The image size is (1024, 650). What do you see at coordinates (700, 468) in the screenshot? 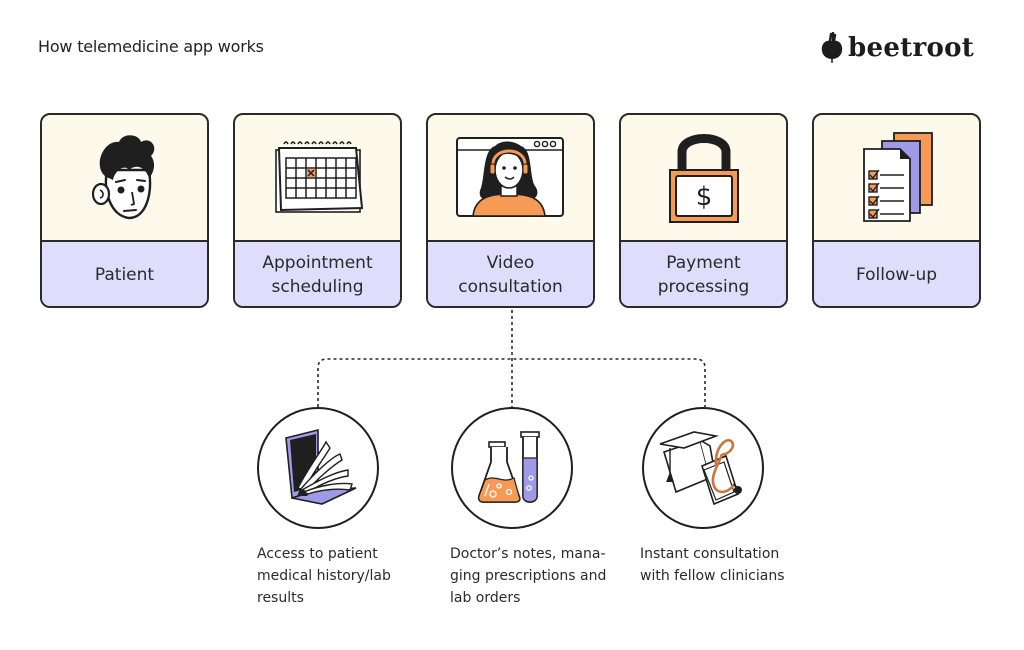
I see `graduation-stethoscope-icon` at bounding box center [700, 468].